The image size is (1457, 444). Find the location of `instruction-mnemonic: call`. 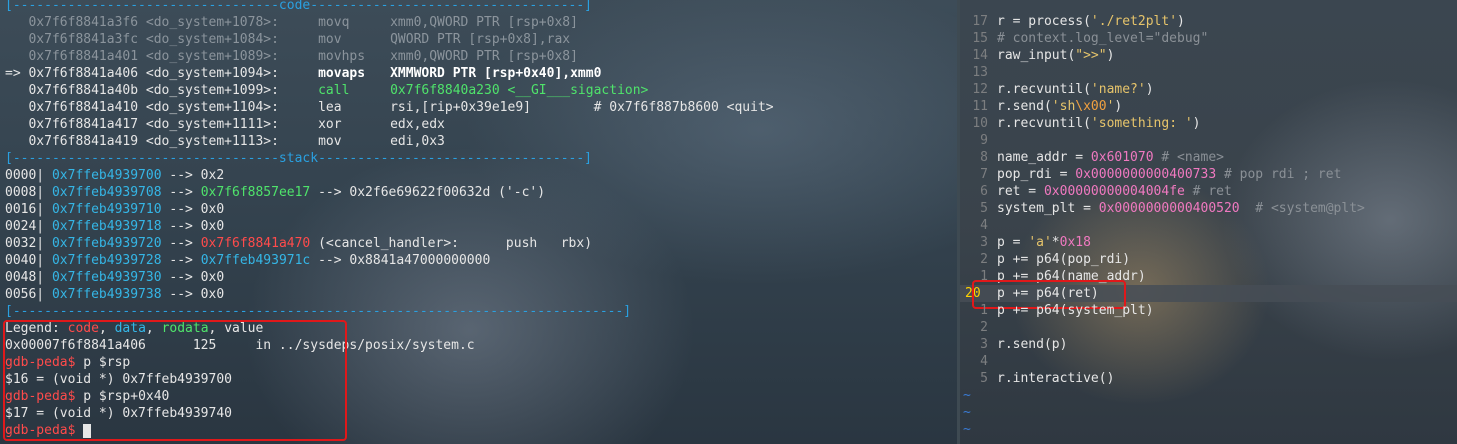

instruction-mnemonic: call is located at coordinates (334, 90).